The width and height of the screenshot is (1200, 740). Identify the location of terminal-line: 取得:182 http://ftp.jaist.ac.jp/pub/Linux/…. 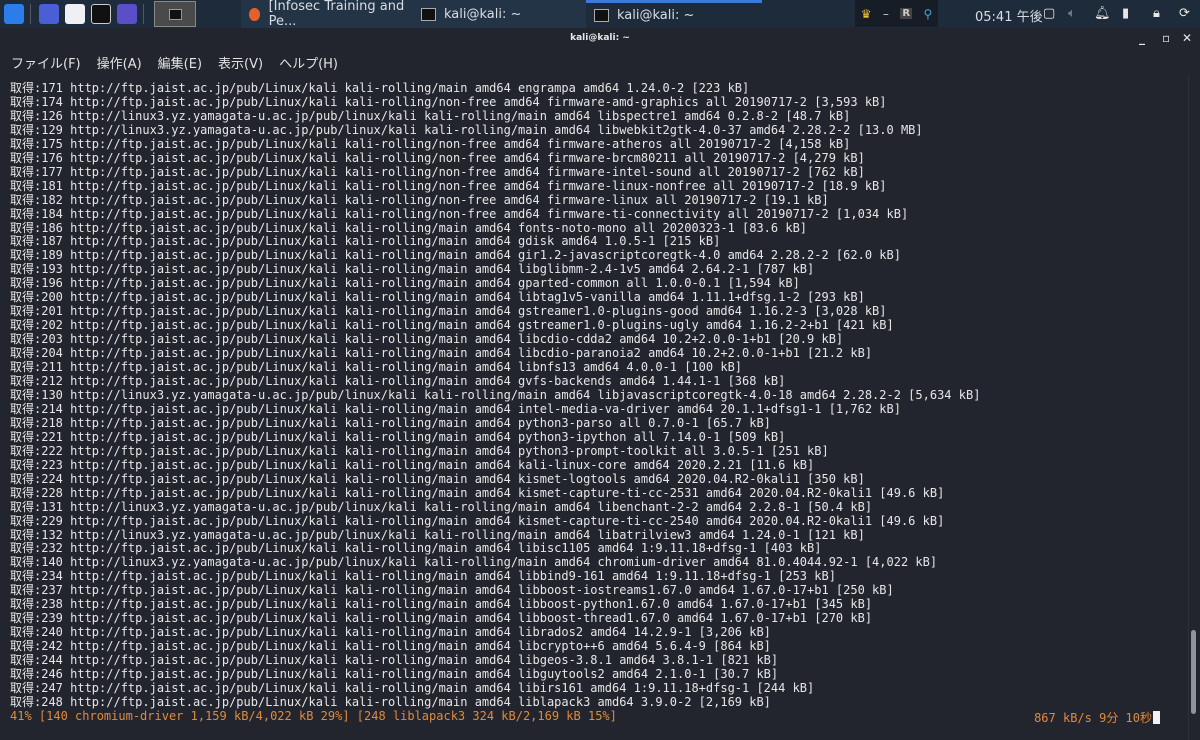
(419, 199).